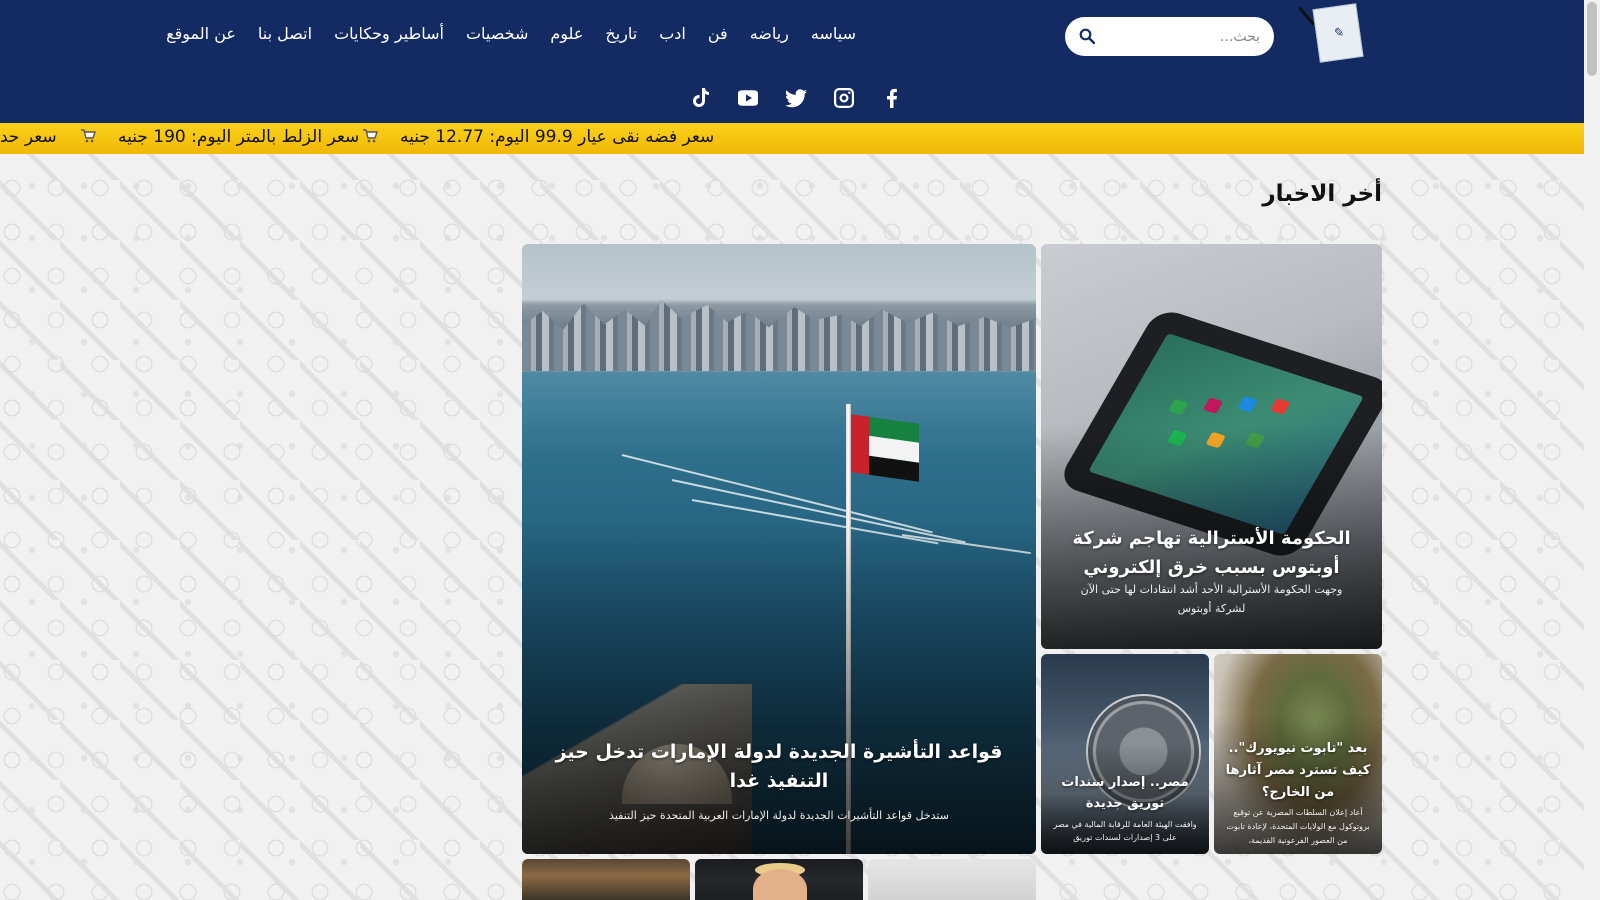 Image resolution: width=1600 pixels, height=900 pixels. Describe the element at coordinates (1087, 36) in the screenshot. I see `search-icon` at that location.